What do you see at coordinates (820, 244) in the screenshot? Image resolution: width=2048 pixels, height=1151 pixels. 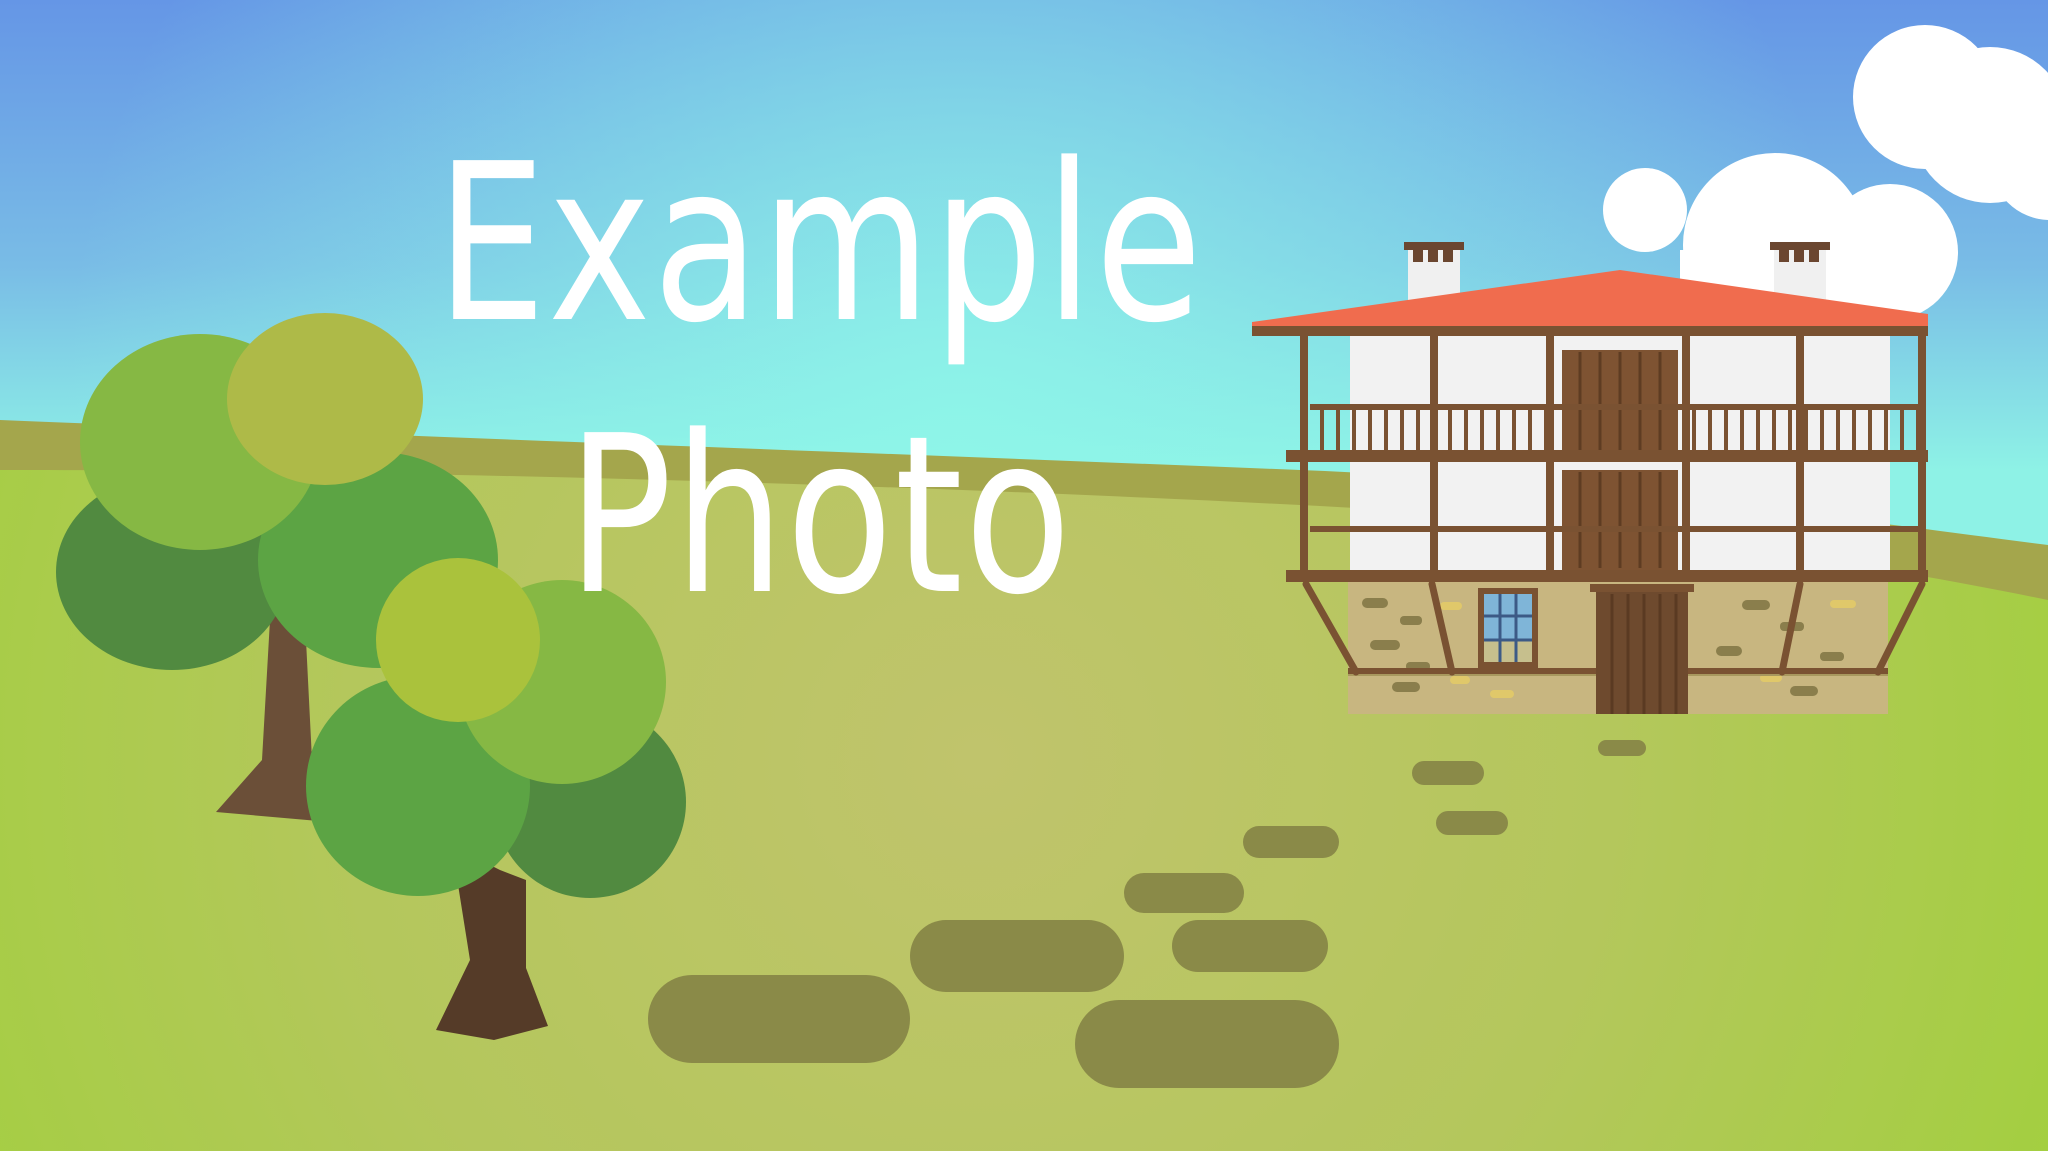 I see `caption-line-1: Example` at bounding box center [820, 244].